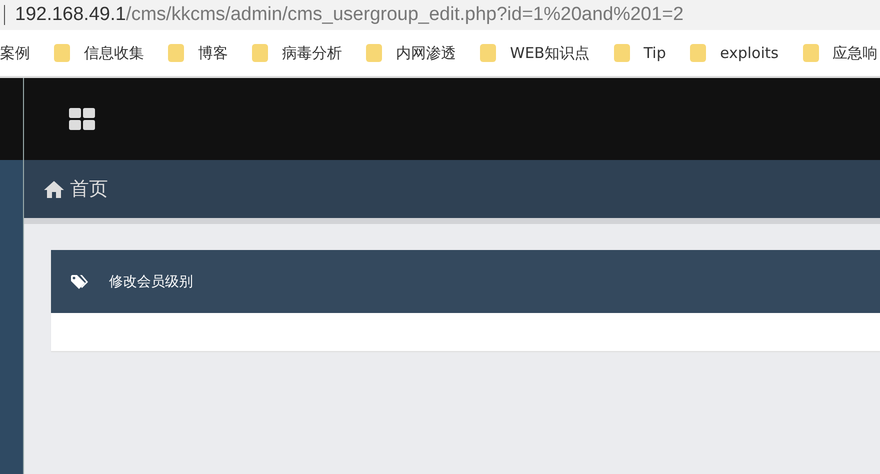 The image size is (880, 474). What do you see at coordinates (855, 53) in the screenshot?
I see `bookmark-link: 应急响` at bounding box center [855, 53].